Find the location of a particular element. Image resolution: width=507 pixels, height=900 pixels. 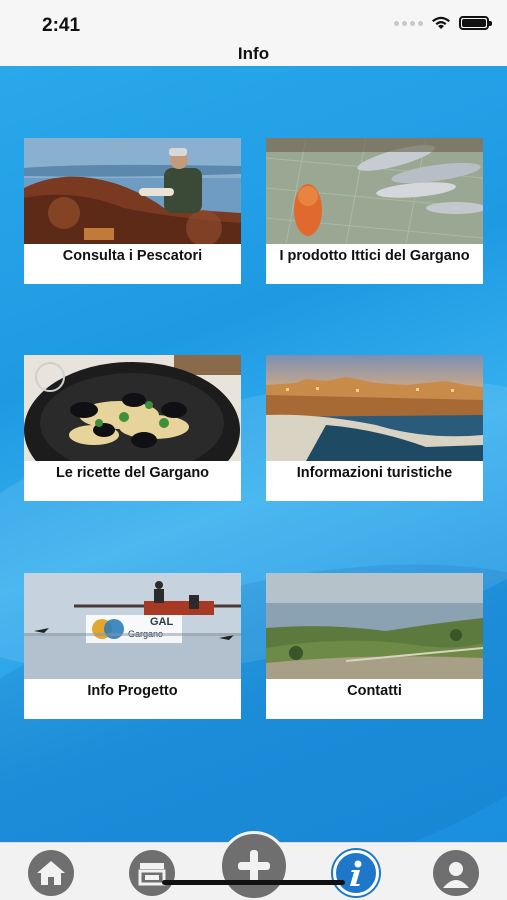

card-ricette: Le ricette del Gargano is located at coordinates (132, 428).